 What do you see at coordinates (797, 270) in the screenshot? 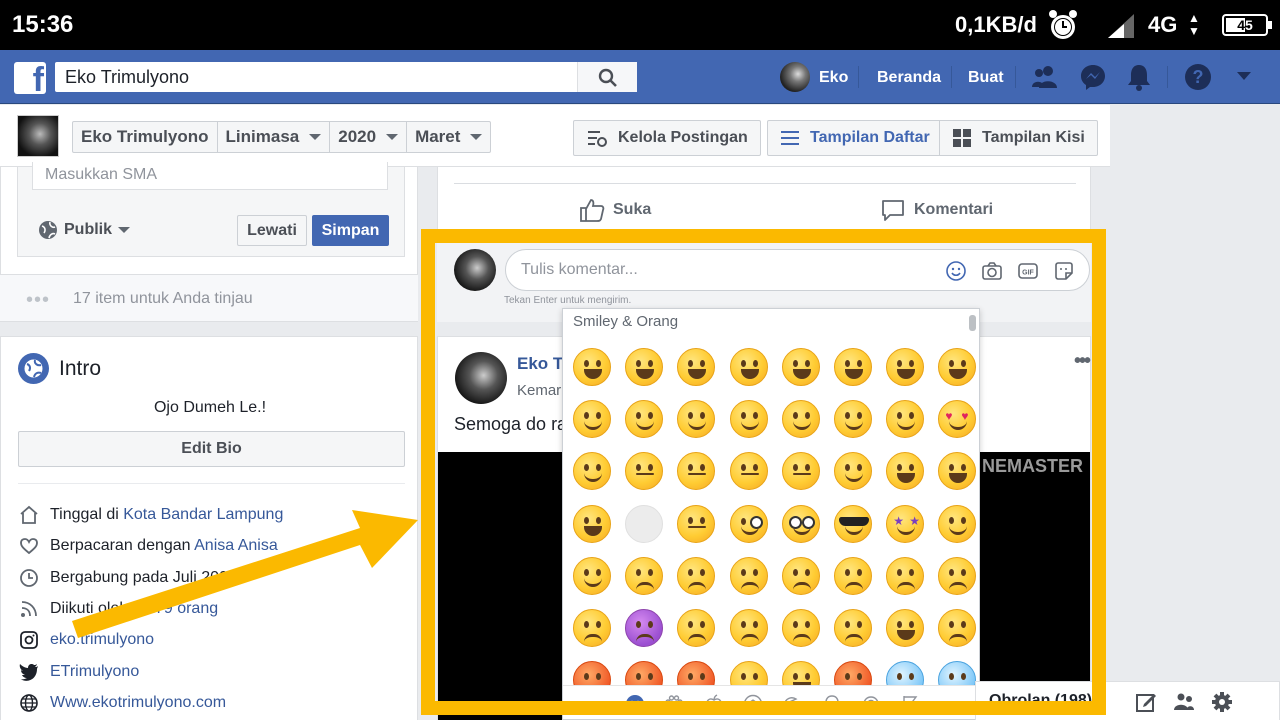
I see `comment-input: Tulis komentar... GIF` at bounding box center [797, 270].